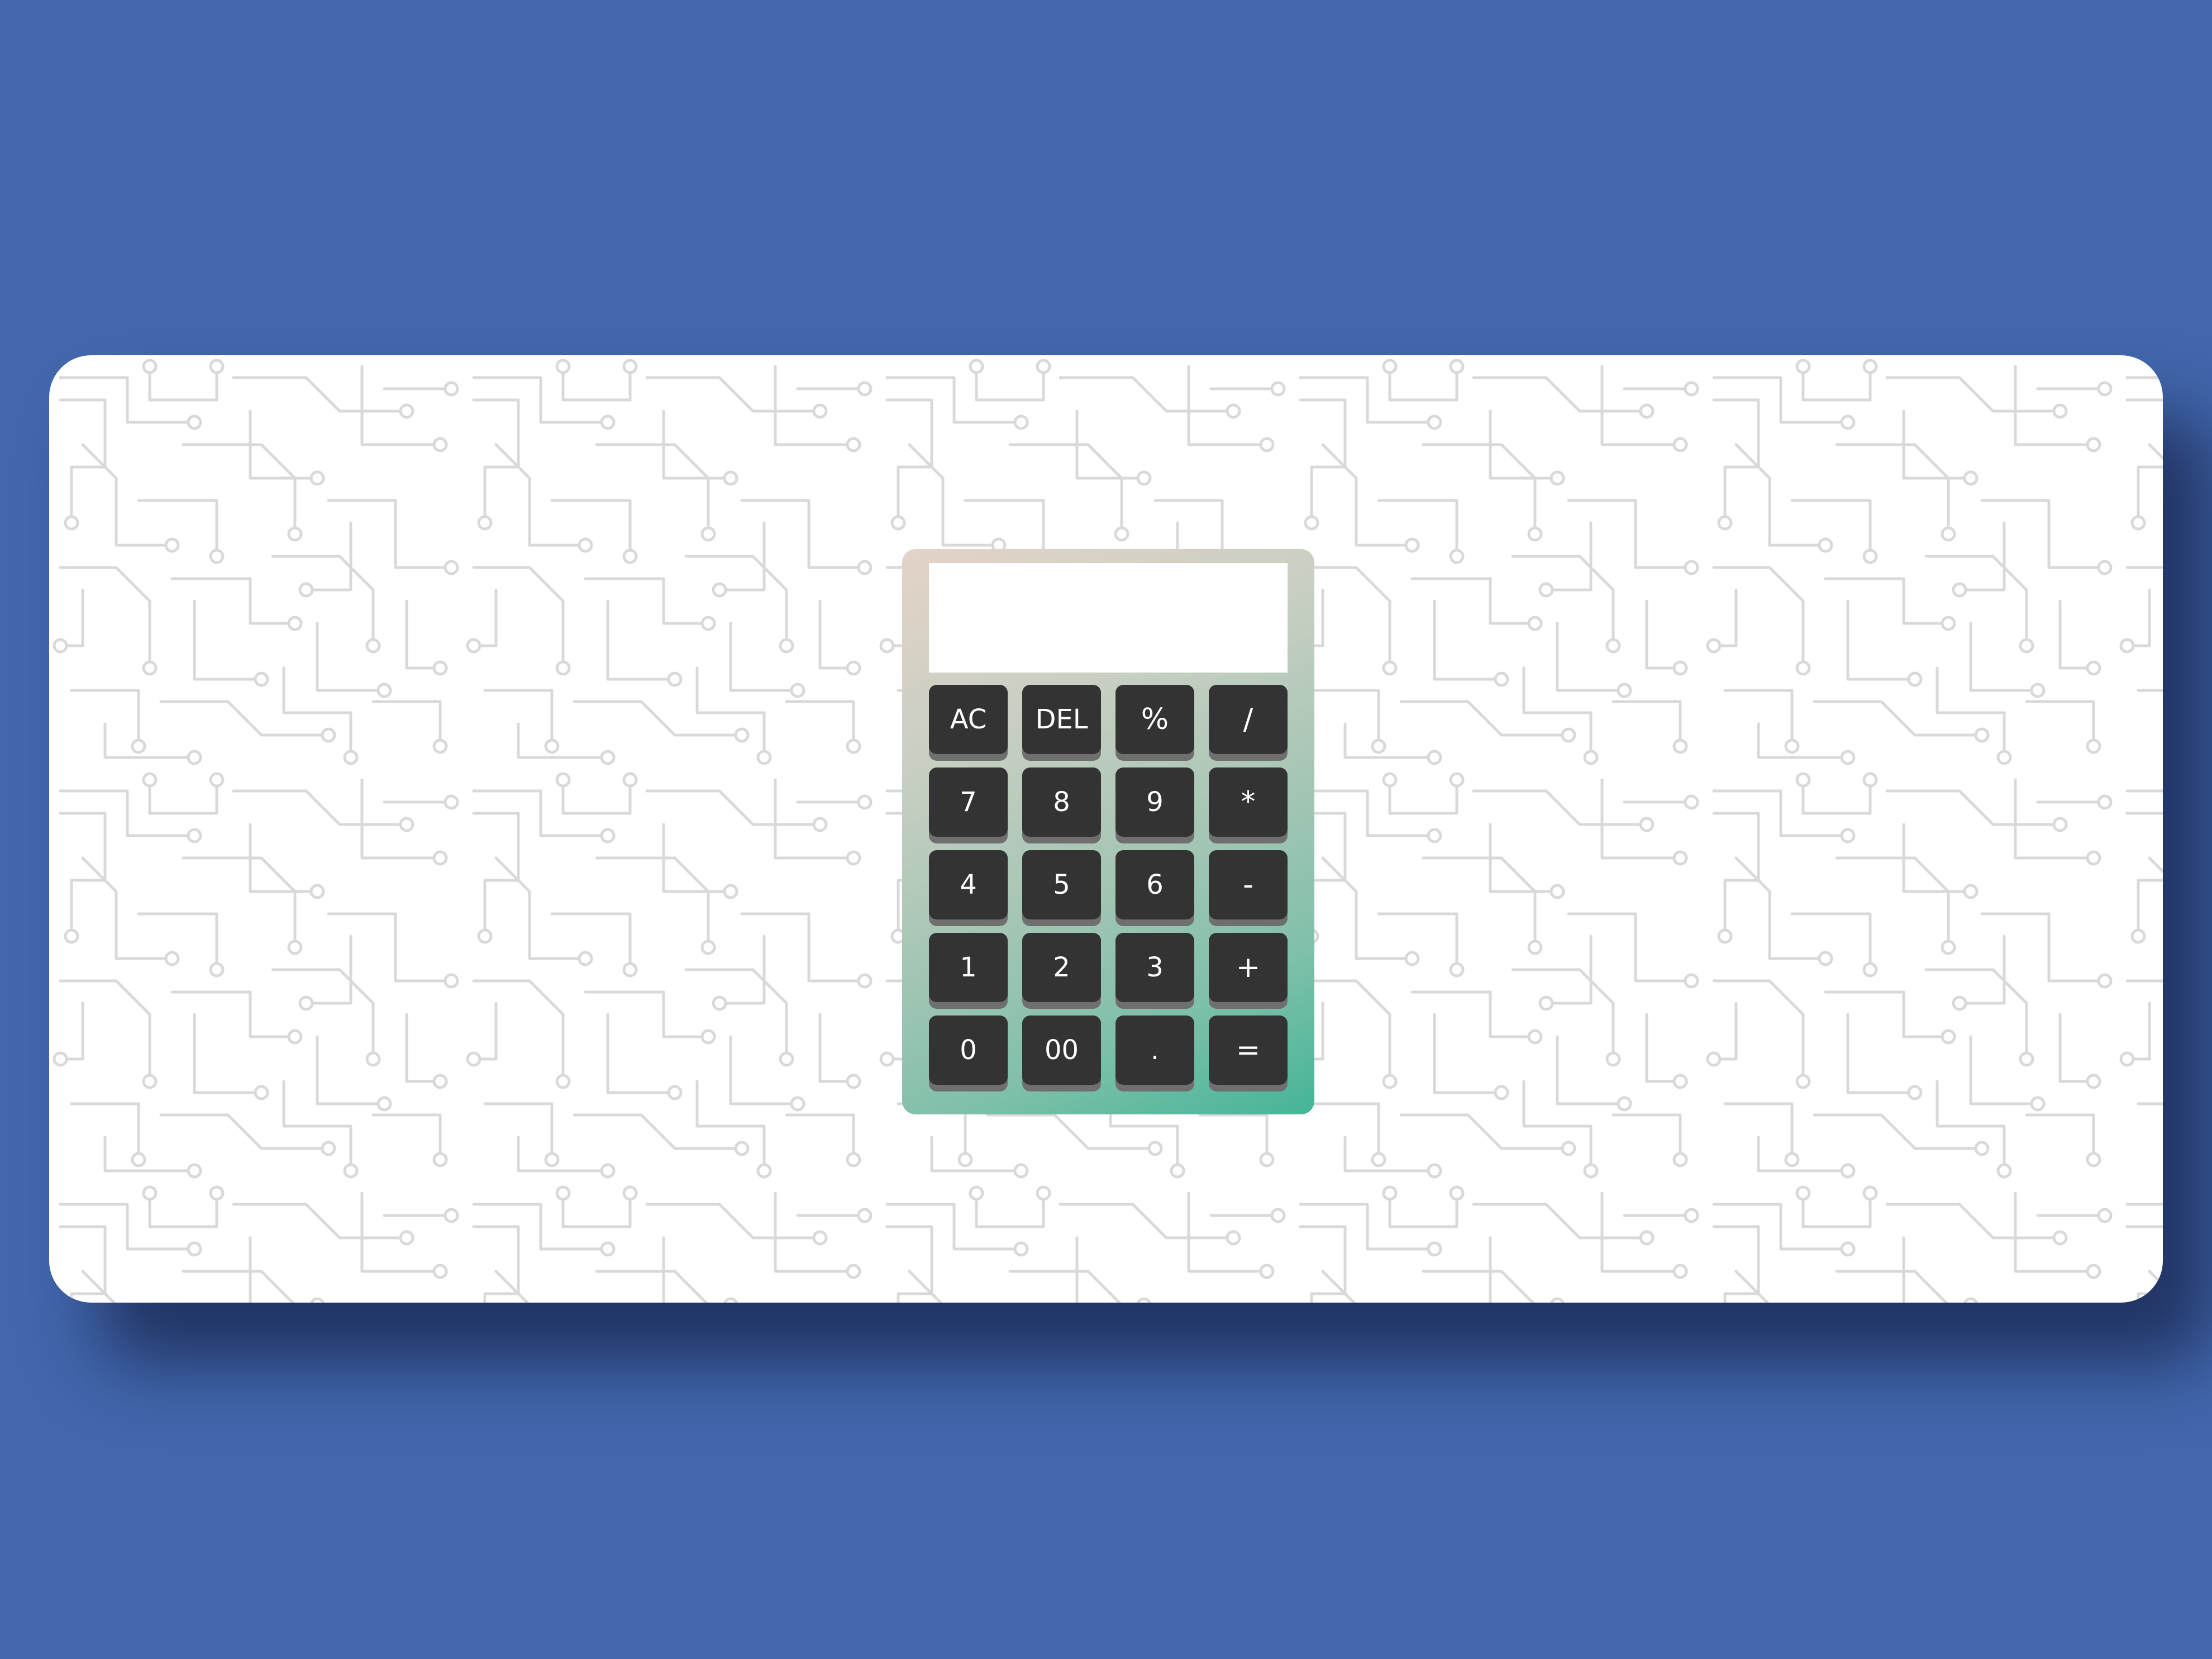  Describe the element at coordinates (1155, 968) in the screenshot. I see `digit-3-button: 3` at that location.